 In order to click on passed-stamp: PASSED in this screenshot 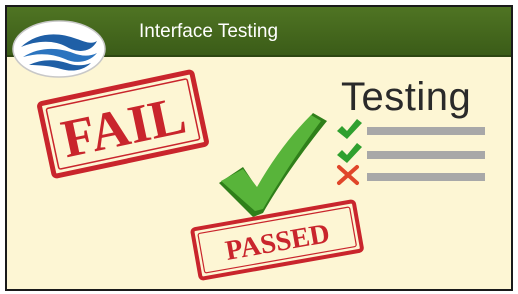, I will do `click(277, 240)`.